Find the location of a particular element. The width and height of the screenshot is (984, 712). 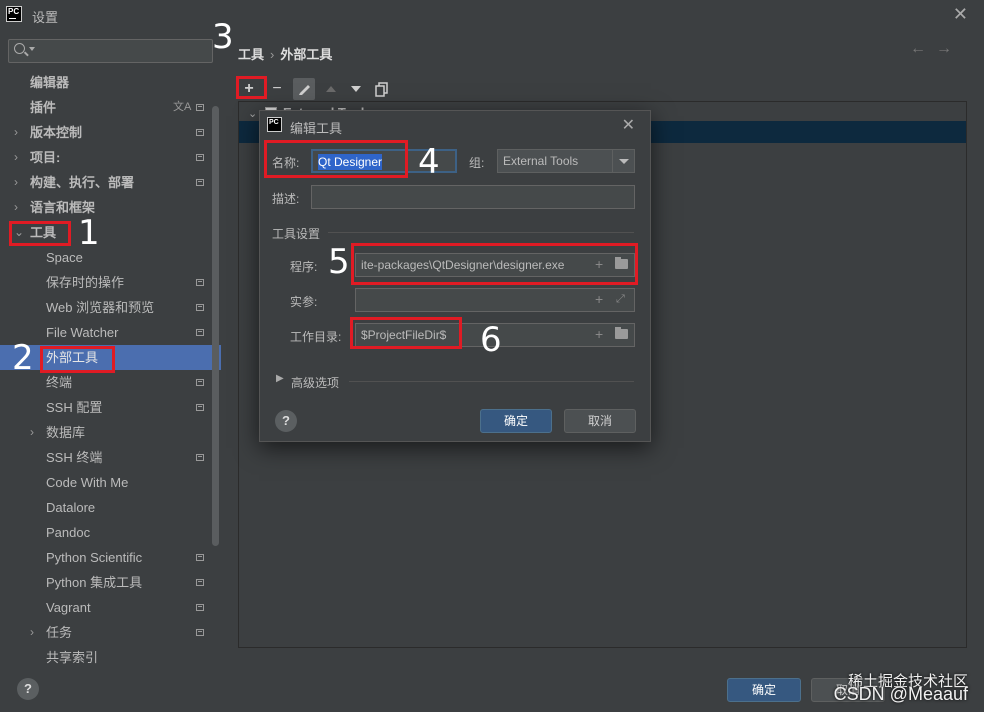

sidebar-item: Pandoc is located at coordinates (110, 532).